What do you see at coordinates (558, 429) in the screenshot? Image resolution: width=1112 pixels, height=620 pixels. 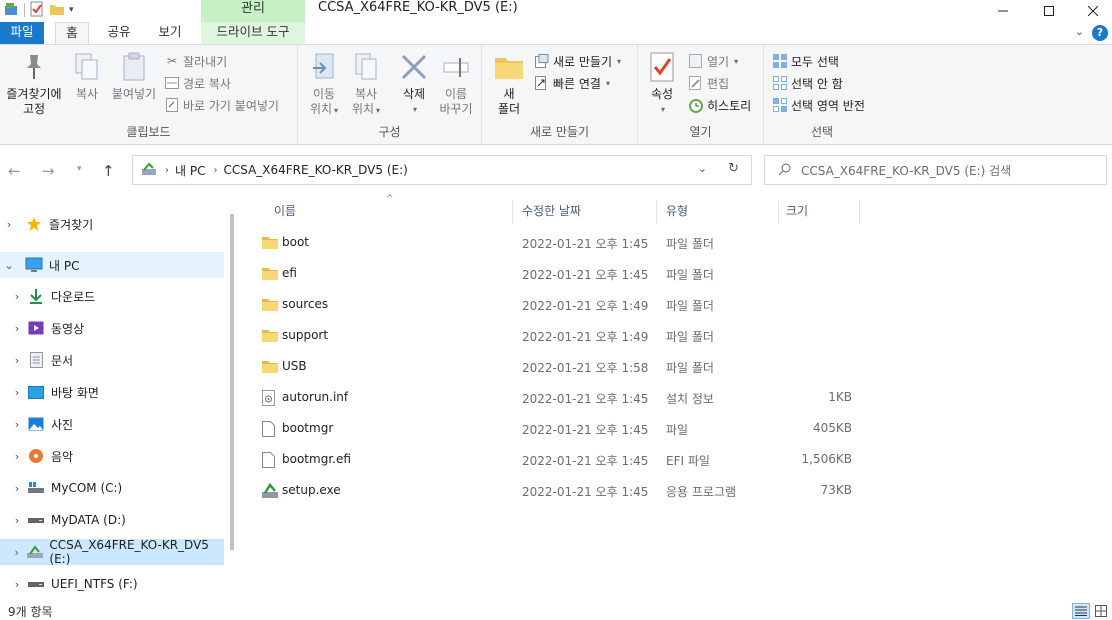 I see `file-row-bootmgr: bootmgr 2022-01-21 오후 1:45 파일 405KB` at bounding box center [558, 429].